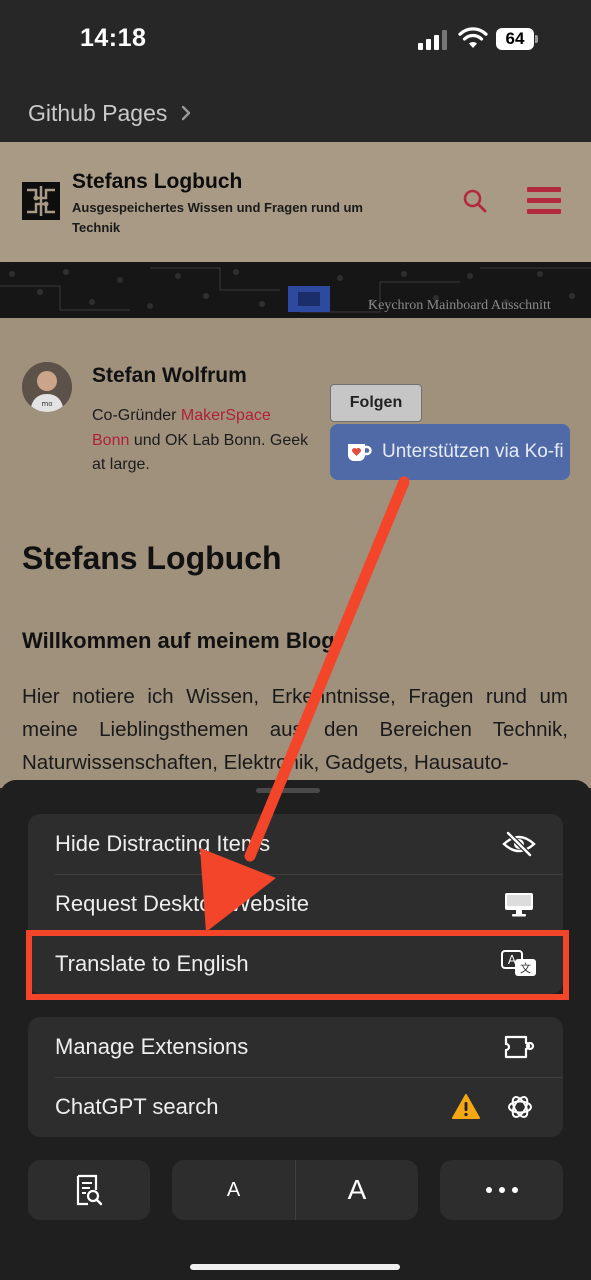 The image size is (591, 1280). Describe the element at coordinates (152, 558) in the screenshot. I see `blog-title: Stefans Logbuch` at that location.